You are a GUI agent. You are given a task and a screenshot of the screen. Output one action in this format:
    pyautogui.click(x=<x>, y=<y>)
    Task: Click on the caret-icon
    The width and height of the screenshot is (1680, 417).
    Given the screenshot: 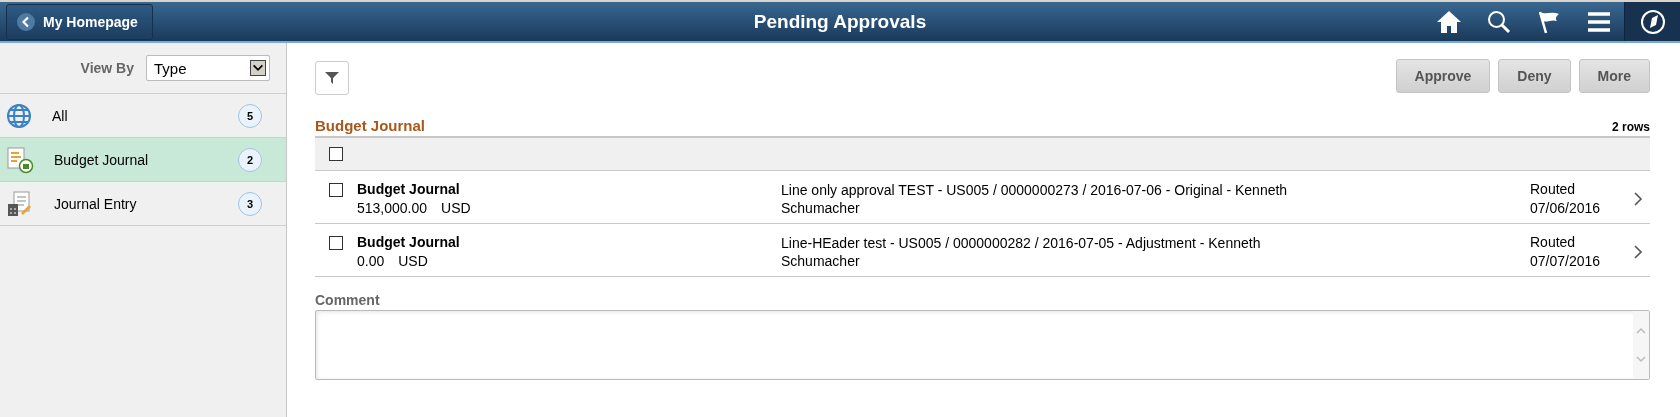 What is the action you would take?
    pyautogui.click(x=258, y=68)
    